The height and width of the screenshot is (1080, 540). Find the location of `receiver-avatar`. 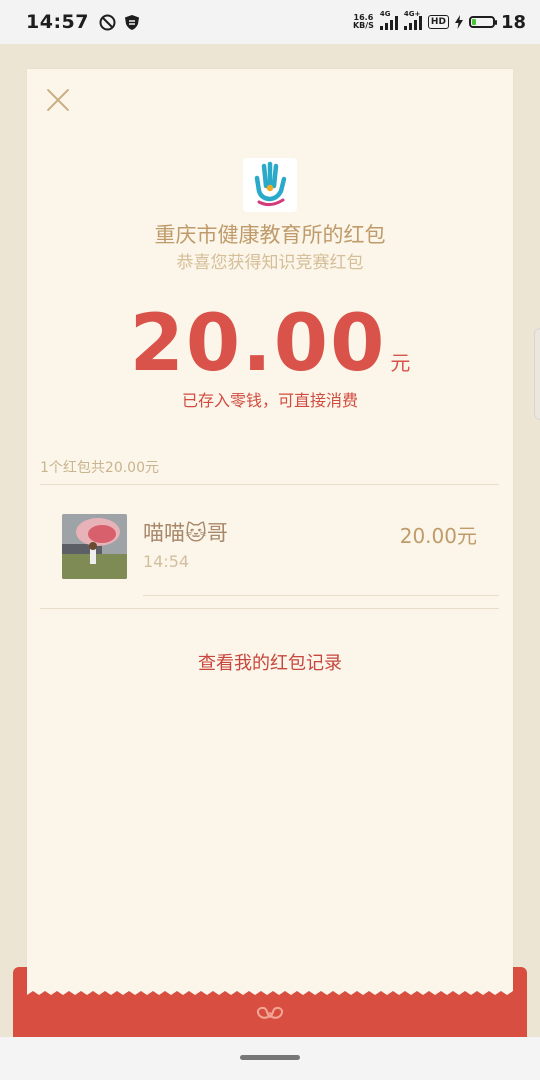

receiver-avatar is located at coordinates (94, 546).